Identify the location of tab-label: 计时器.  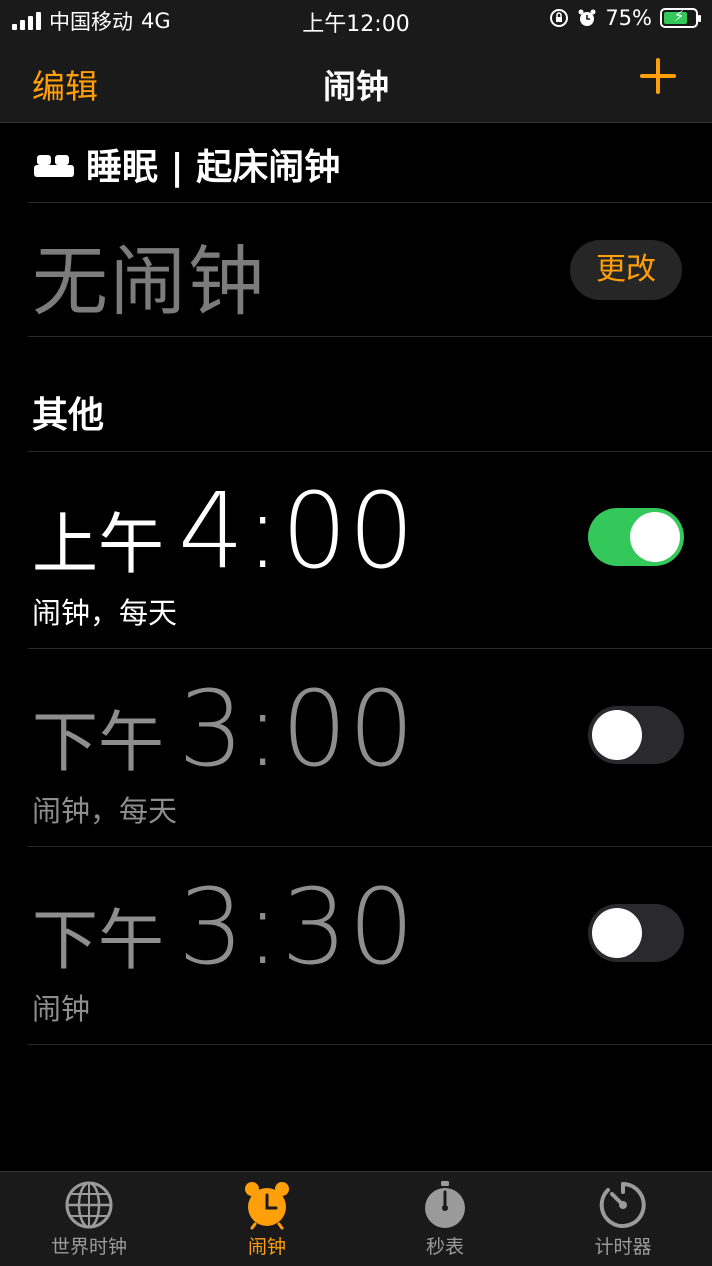
(623, 1247).